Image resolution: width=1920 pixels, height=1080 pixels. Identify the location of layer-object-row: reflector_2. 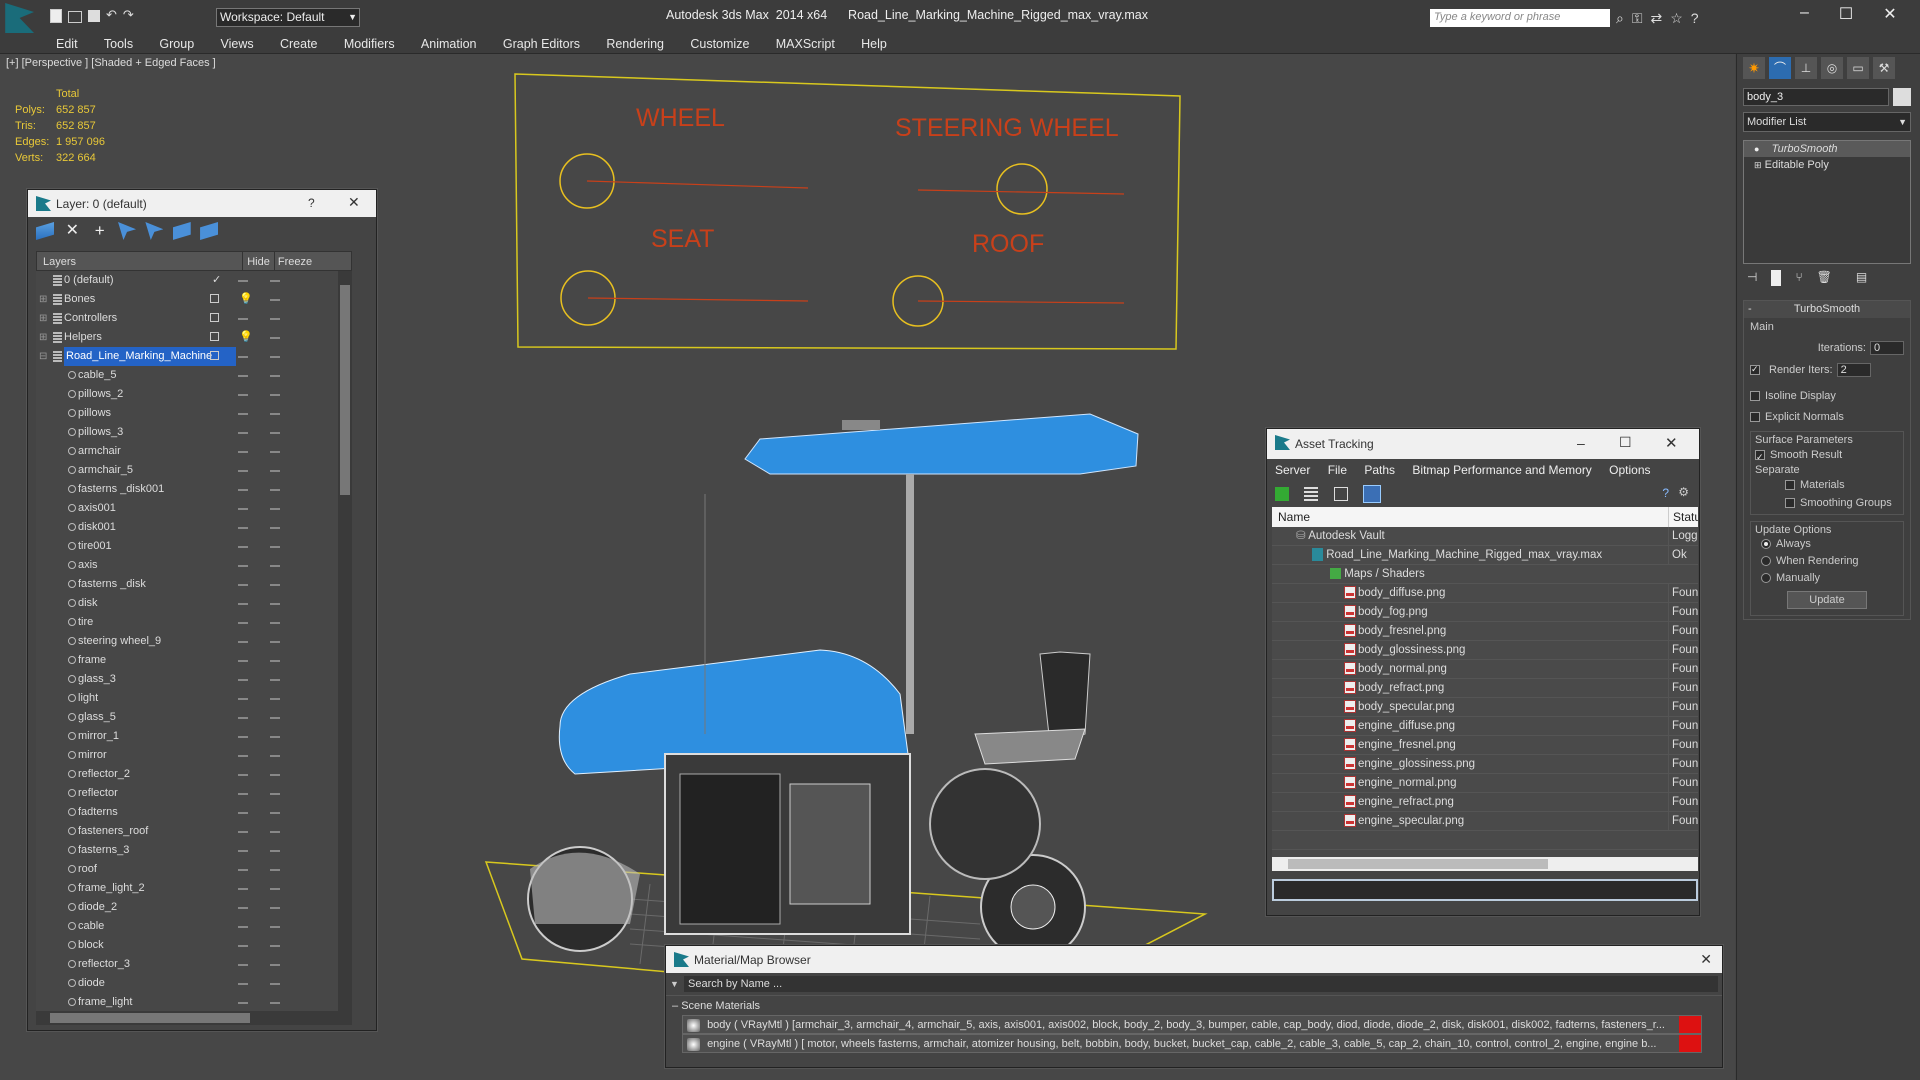
(194, 774).